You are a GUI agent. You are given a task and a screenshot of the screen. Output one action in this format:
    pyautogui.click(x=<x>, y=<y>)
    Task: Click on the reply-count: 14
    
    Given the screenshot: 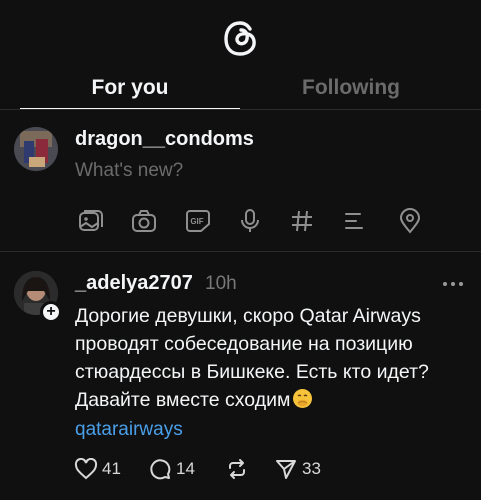 What is the action you would take?
    pyautogui.click(x=185, y=468)
    